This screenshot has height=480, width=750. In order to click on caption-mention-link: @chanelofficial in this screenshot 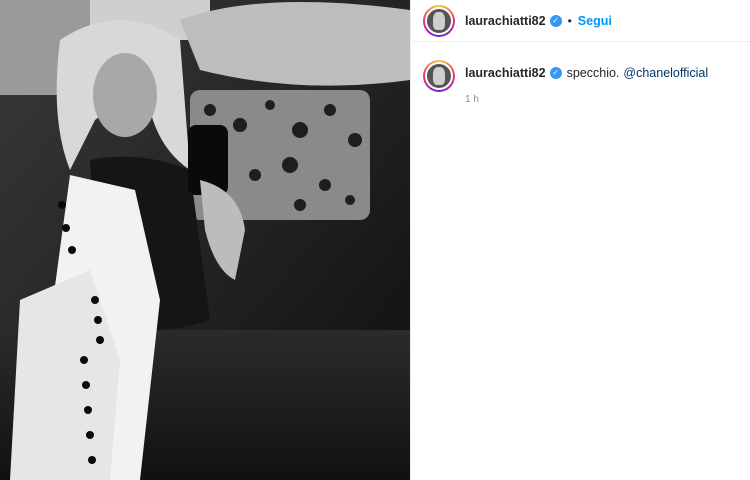, I will do `click(665, 73)`.